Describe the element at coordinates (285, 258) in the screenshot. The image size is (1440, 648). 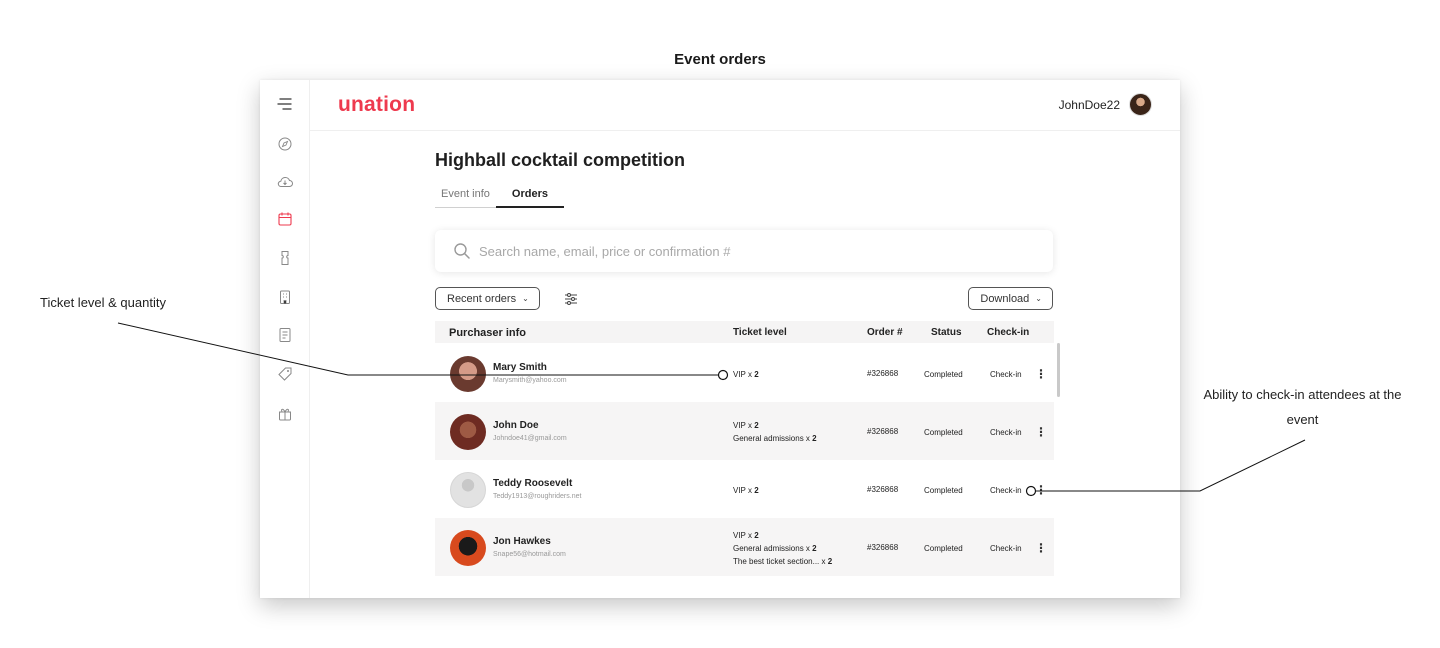
I see `ticket-icon` at that location.